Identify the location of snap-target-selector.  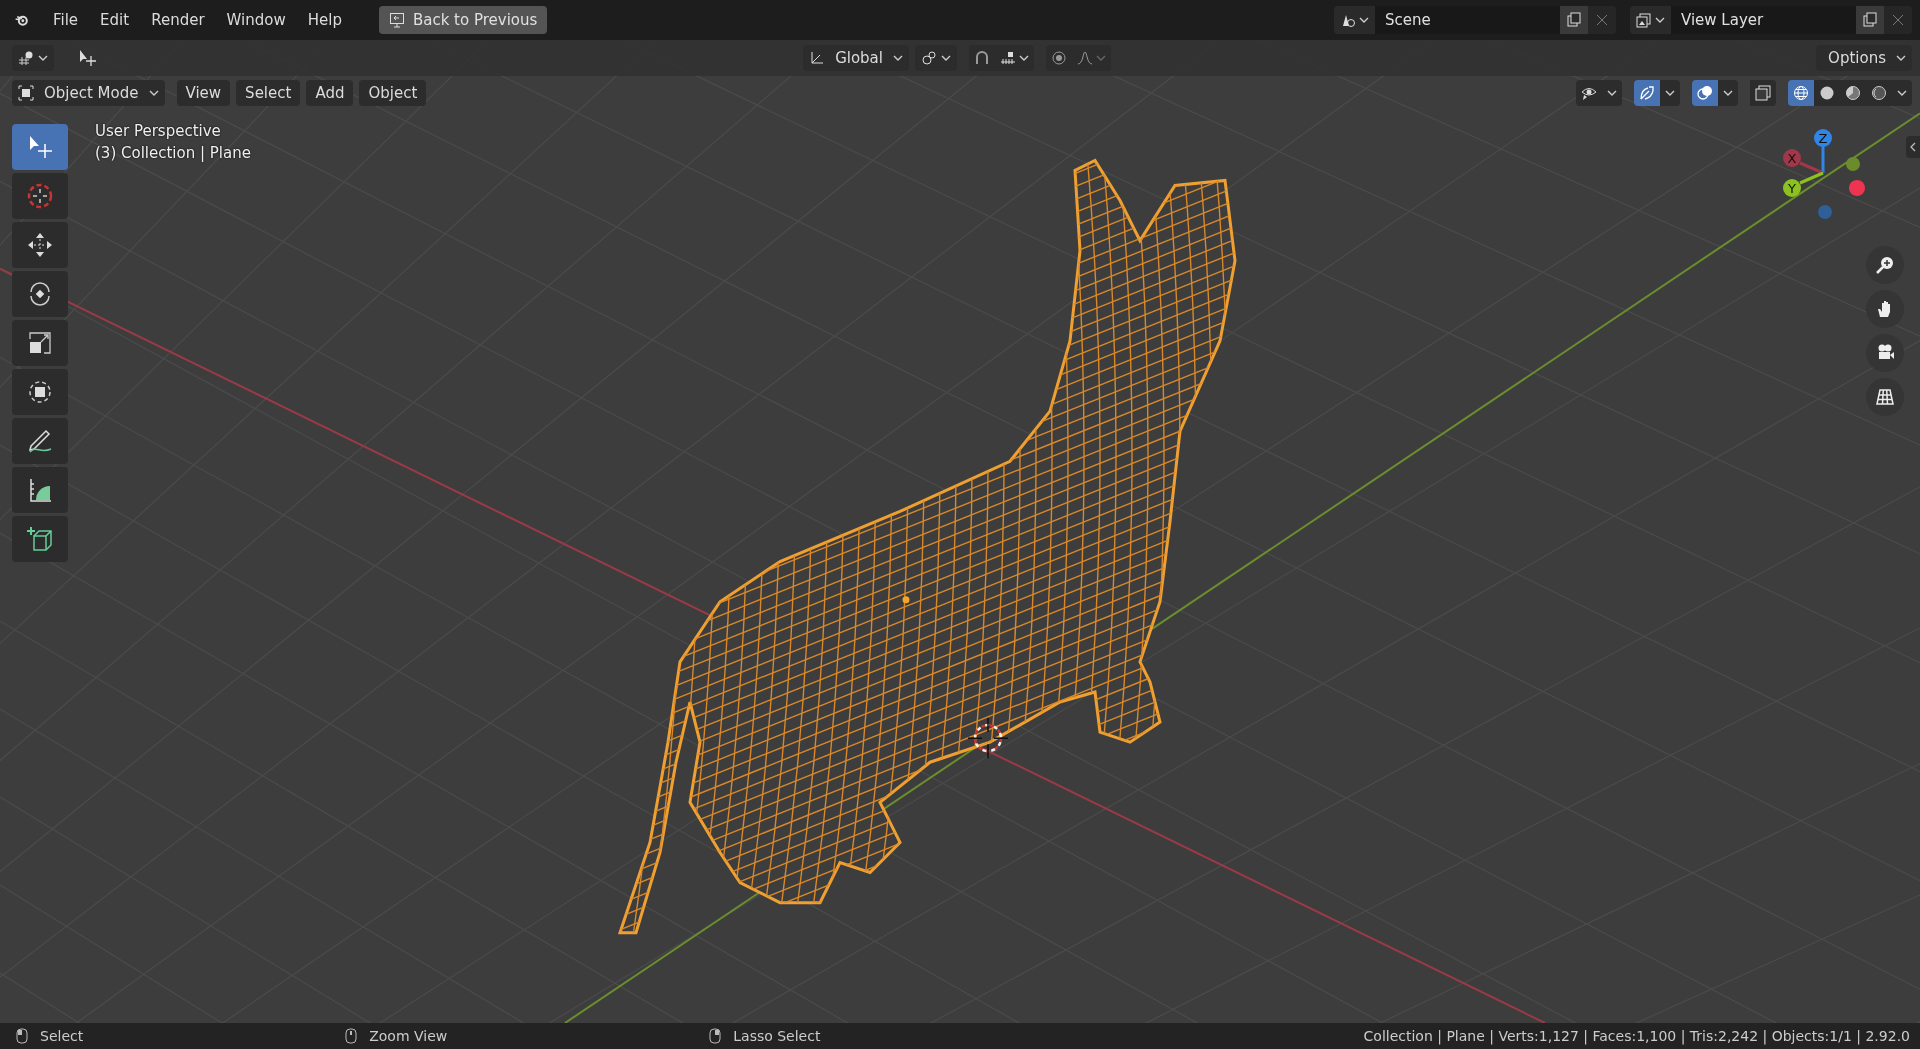
(1014, 58).